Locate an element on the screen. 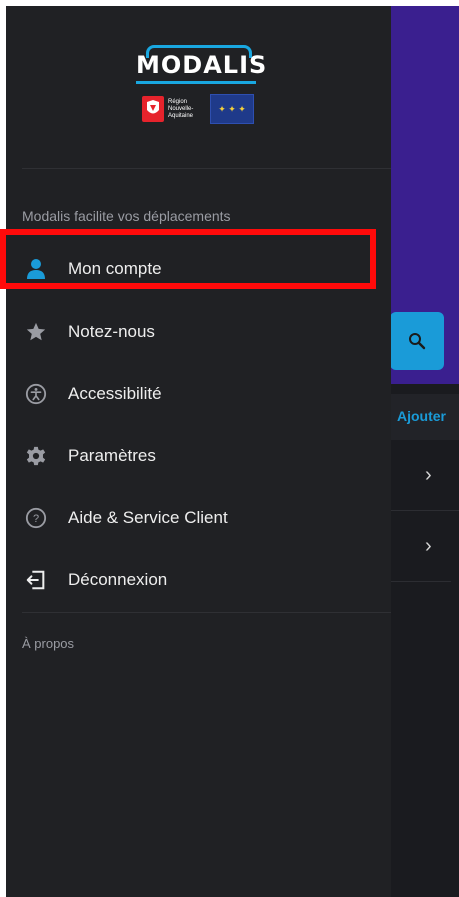 The height and width of the screenshot is (897, 459). menu-item-aide-service-client: ? Aide & Service Client is located at coordinates (198, 518).